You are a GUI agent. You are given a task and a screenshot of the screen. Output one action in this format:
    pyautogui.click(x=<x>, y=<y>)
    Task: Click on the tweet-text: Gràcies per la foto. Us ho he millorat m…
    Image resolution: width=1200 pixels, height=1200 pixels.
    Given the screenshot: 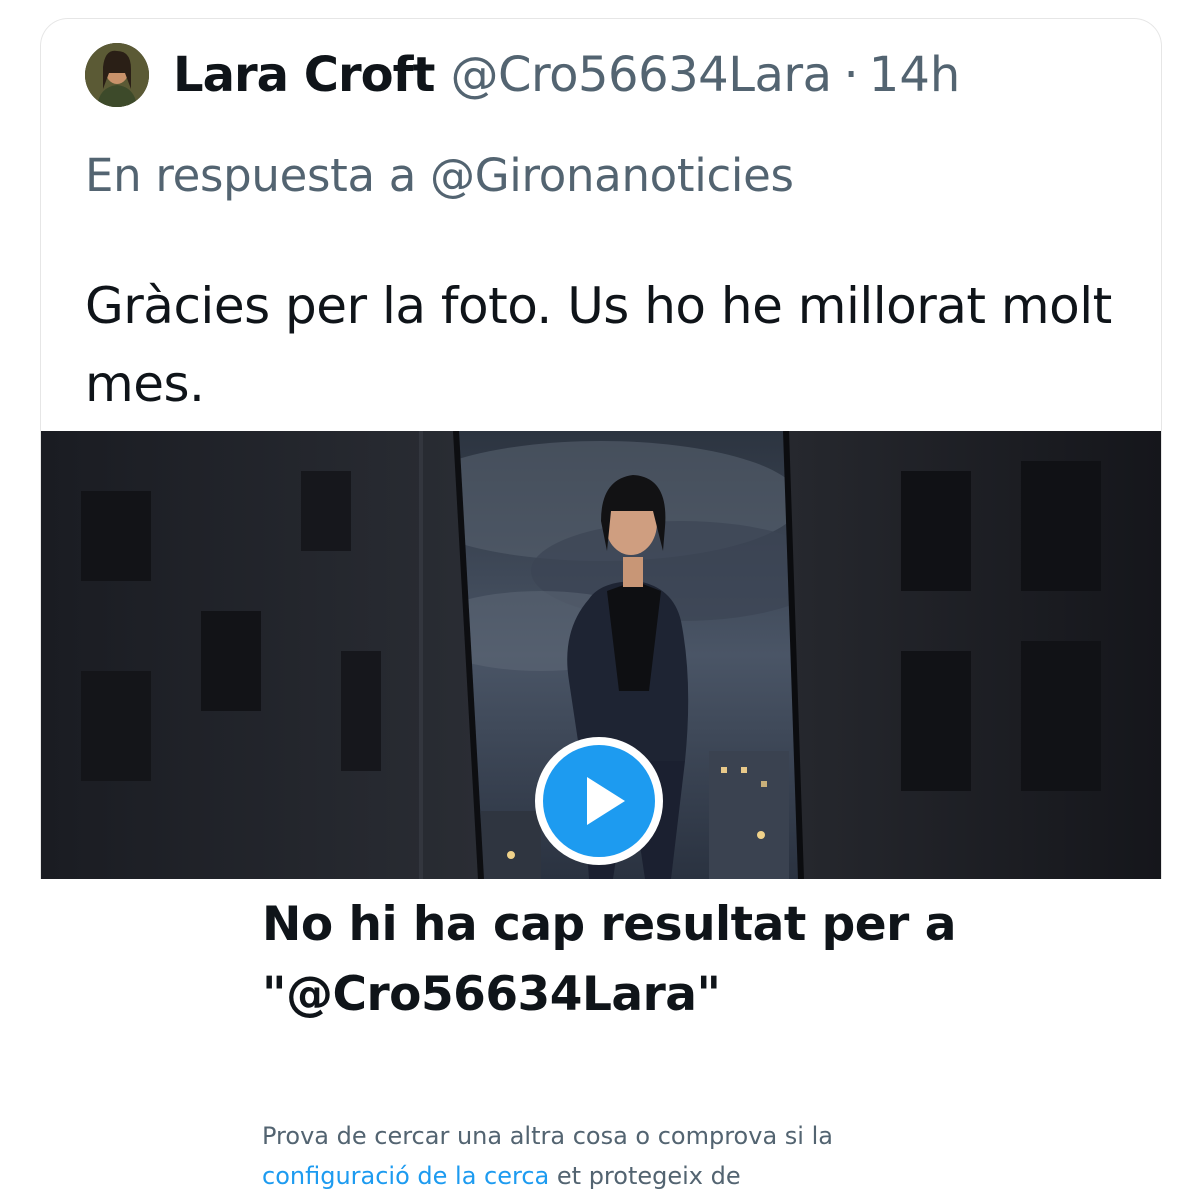 What is the action you would take?
    pyautogui.click(x=598, y=345)
    